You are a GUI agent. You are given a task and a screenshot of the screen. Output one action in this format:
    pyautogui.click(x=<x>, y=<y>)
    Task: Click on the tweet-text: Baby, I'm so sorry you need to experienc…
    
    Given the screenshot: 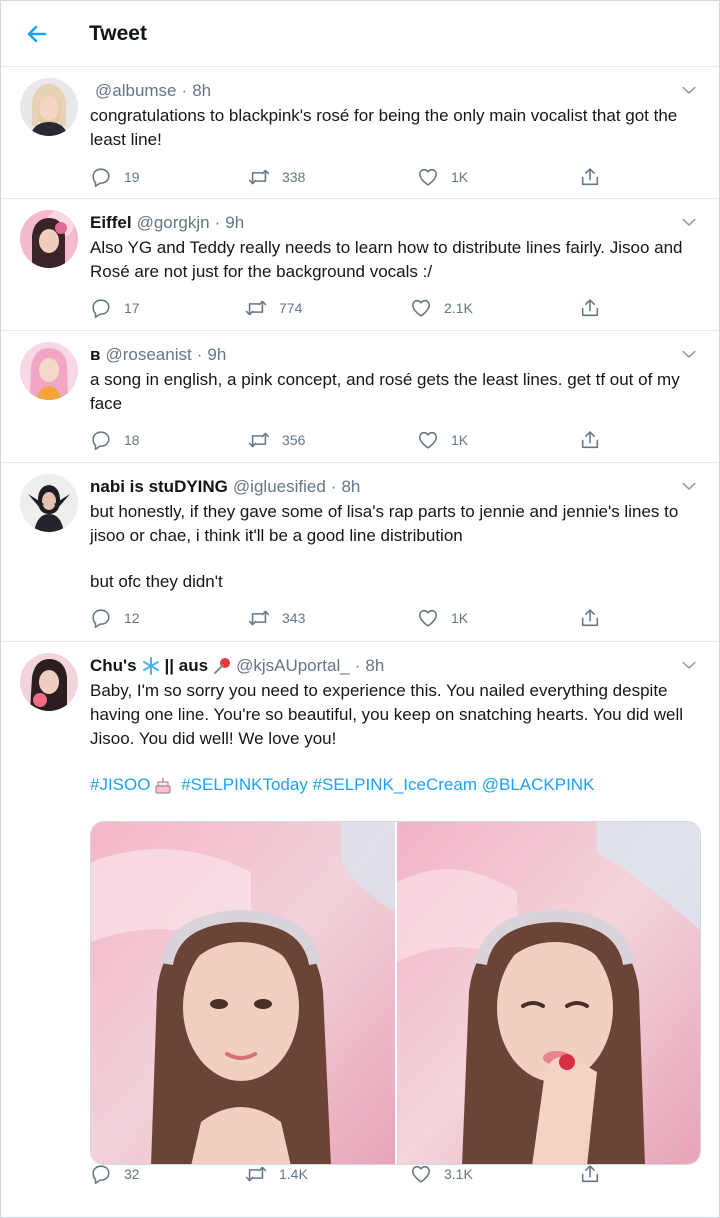 What is the action you would take?
    pyautogui.click(x=395, y=738)
    